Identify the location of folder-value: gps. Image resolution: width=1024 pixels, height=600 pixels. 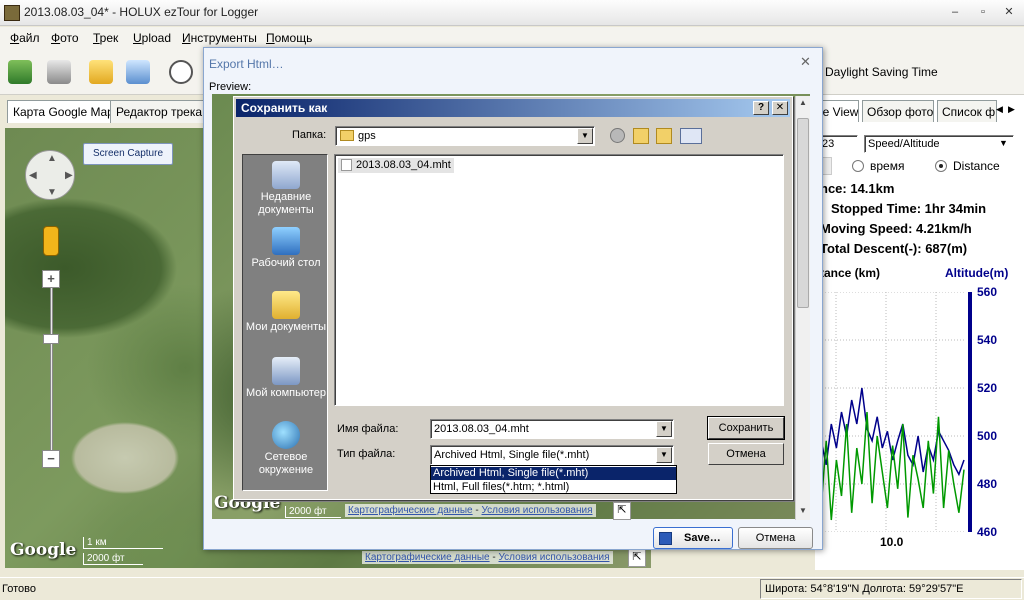
(367, 136).